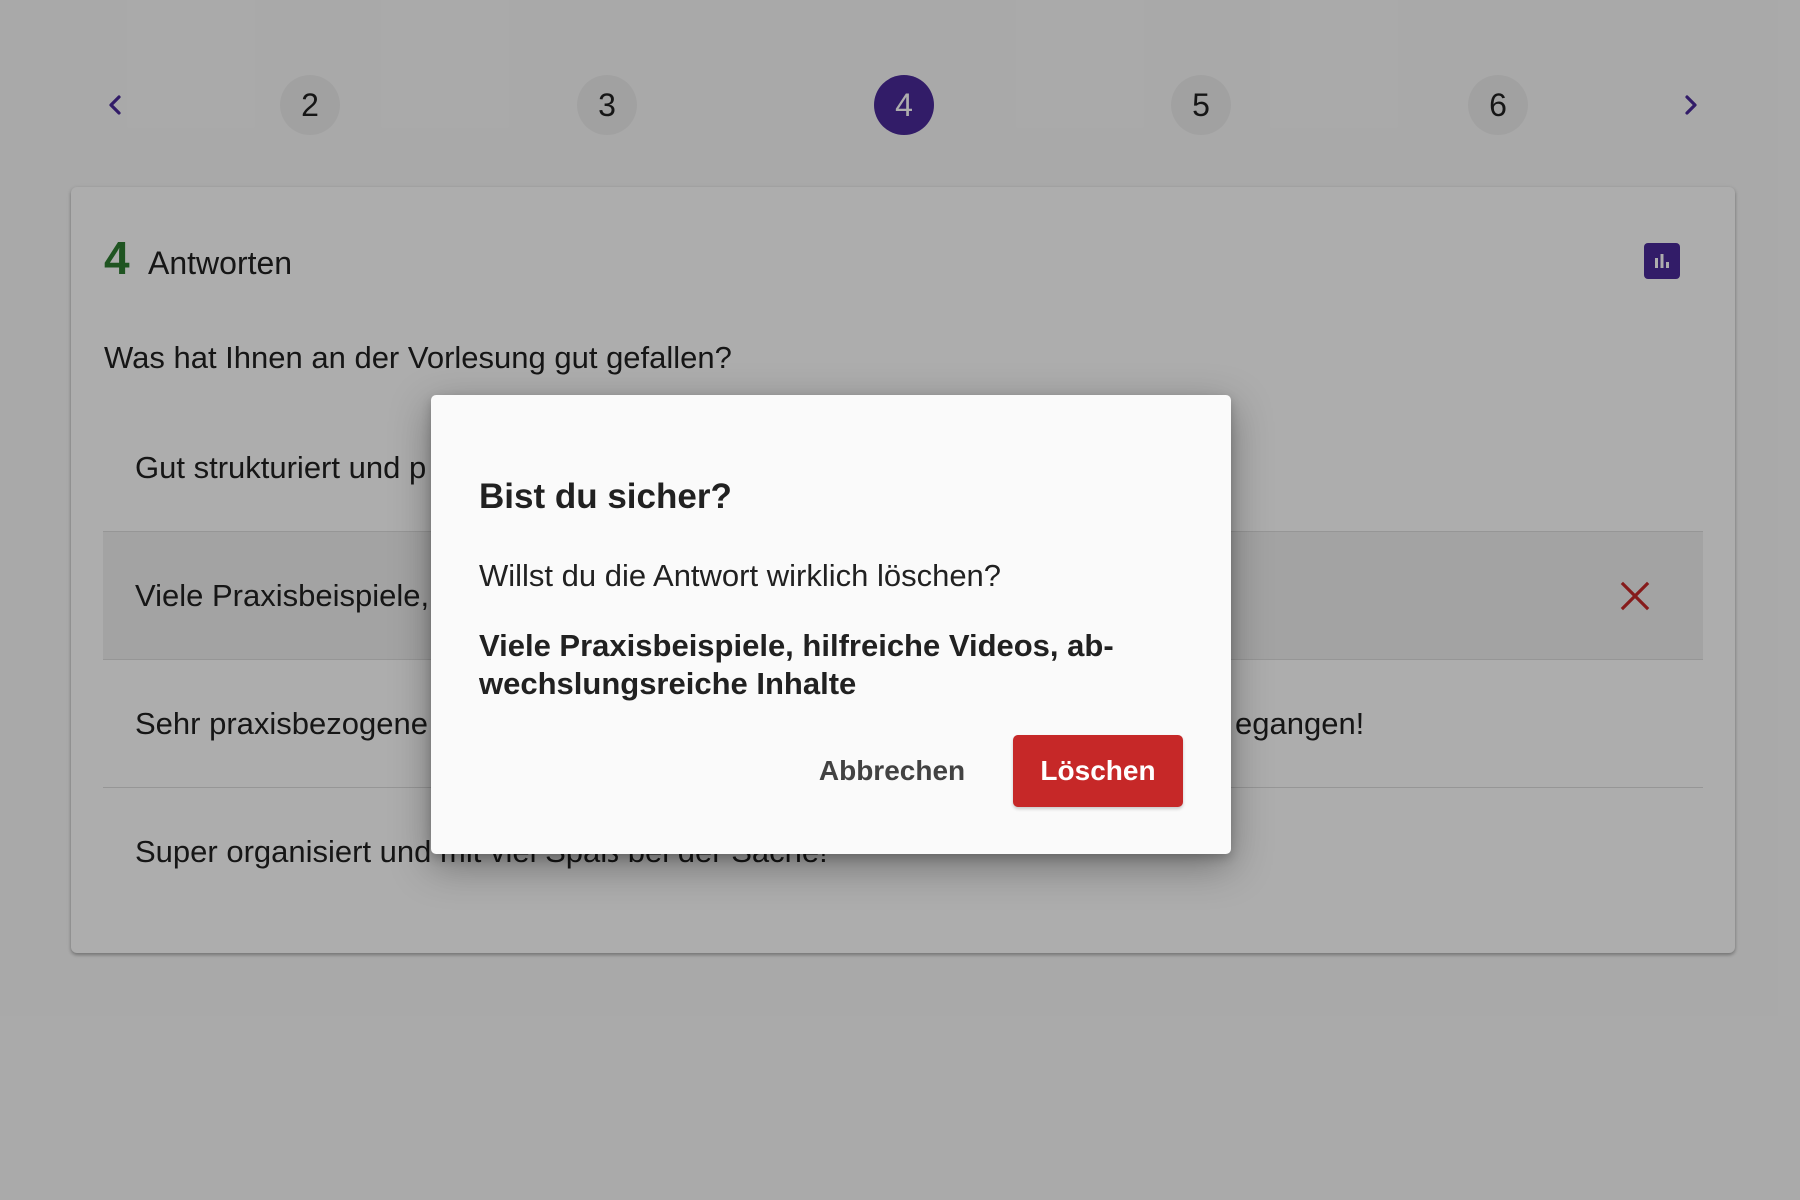 The width and height of the screenshot is (1800, 1200). Describe the element at coordinates (740, 575) in the screenshot. I see `dialog-message: Willst du die Antwort wirklich löschen?` at that location.